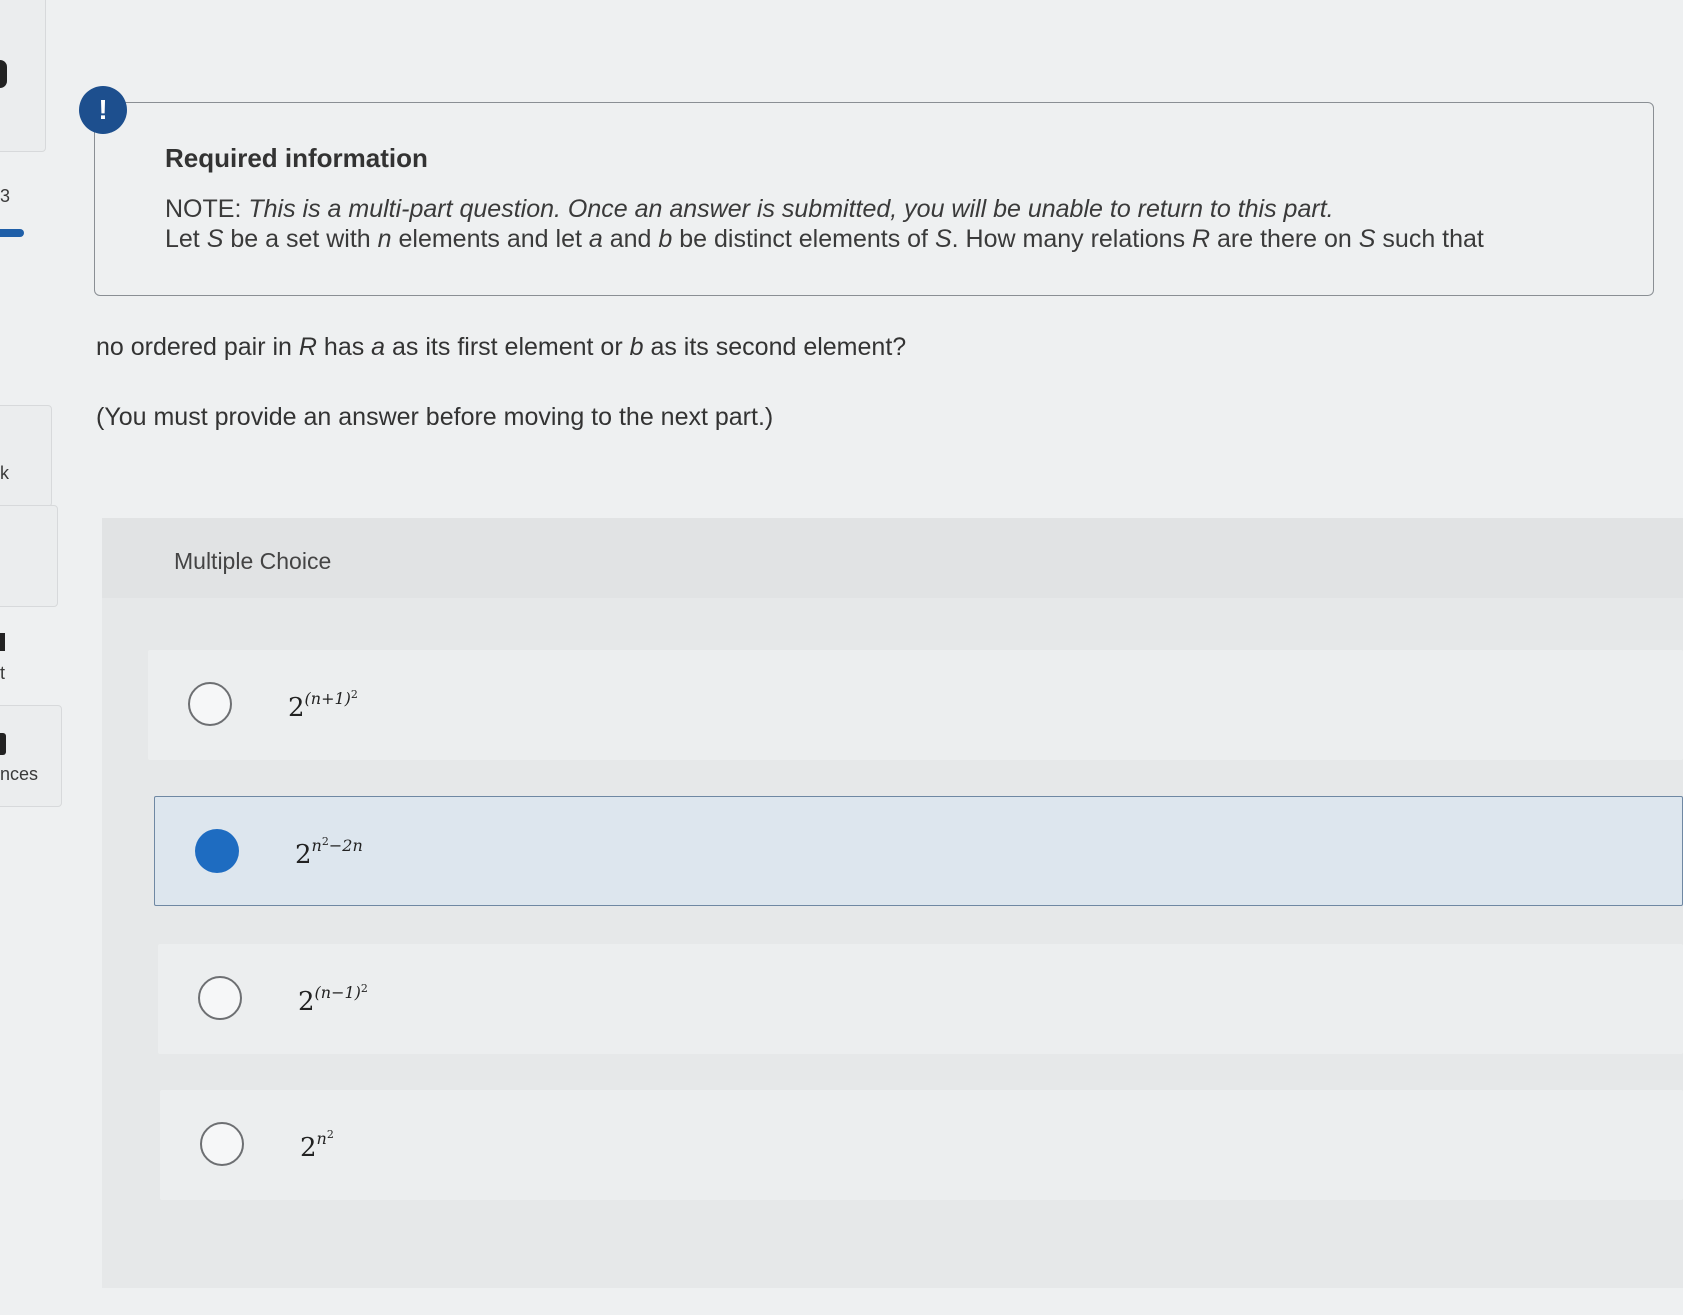 This screenshot has width=1683, height=1315. What do you see at coordinates (892, 558) in the screenshot?
I see `multiple-choice-header: Multiple Choice` at bounding box center [892, 558].